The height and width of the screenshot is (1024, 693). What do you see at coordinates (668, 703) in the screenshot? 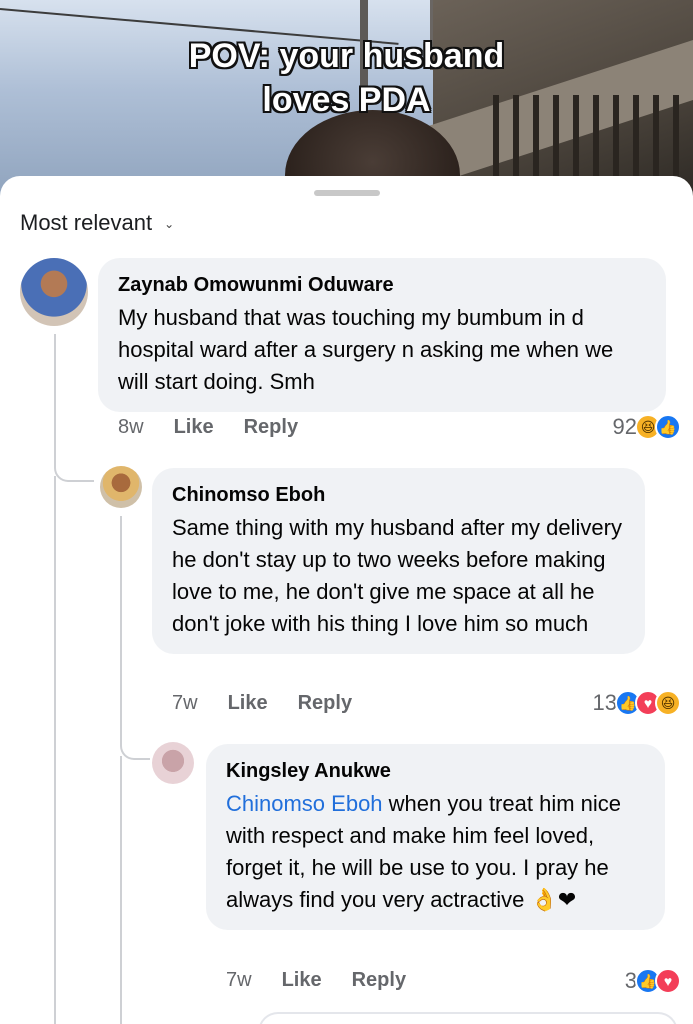
I see `haha-reaction-icon: 😆` at bounding box center [668, 703].